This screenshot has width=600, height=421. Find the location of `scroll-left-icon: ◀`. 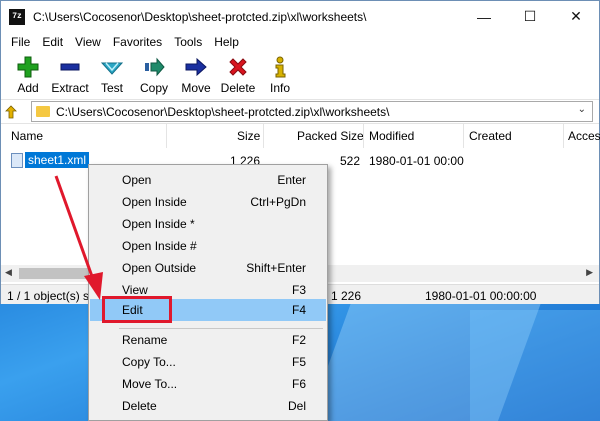

scroll-left-icon: ◀ is located at coordinates (8, 272).